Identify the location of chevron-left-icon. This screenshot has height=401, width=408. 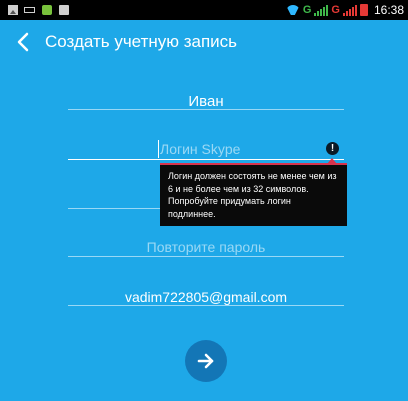
(24, 42).